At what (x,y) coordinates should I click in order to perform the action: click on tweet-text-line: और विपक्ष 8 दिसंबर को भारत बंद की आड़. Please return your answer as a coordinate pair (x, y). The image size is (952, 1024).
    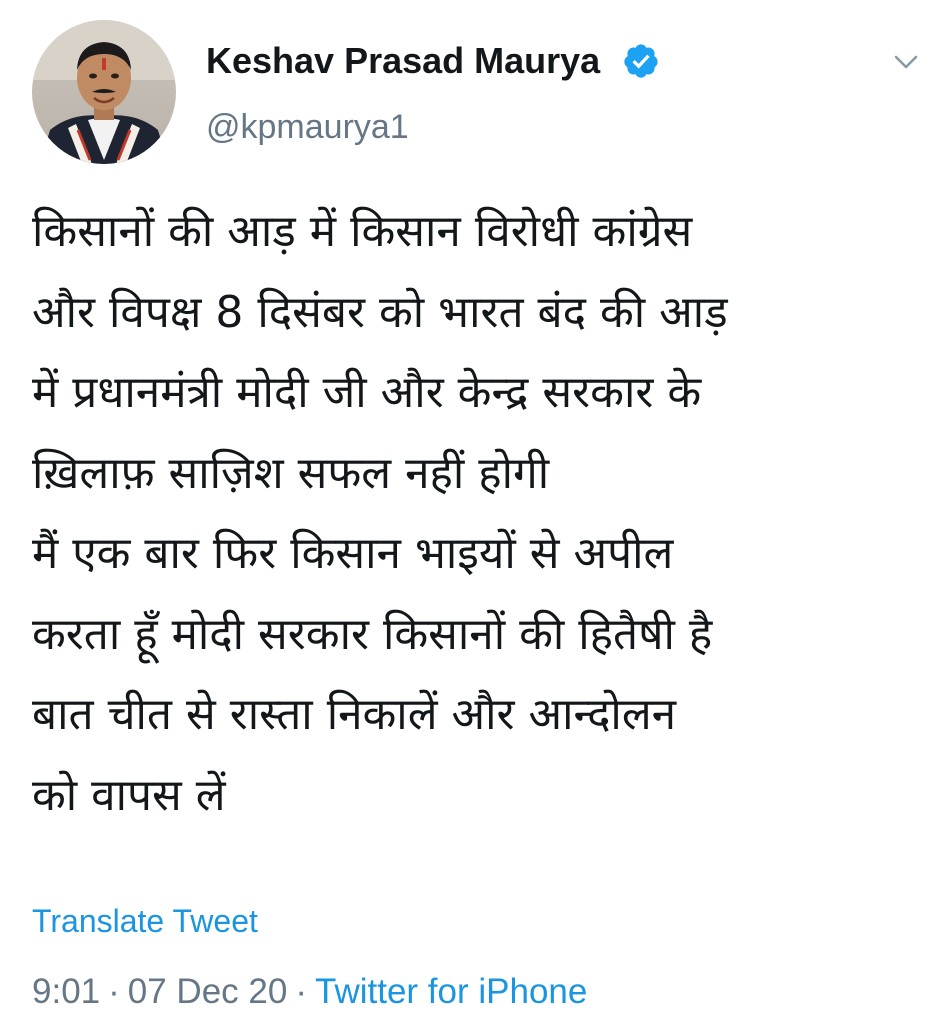
    Looking at the image, I should click on (380, 312).